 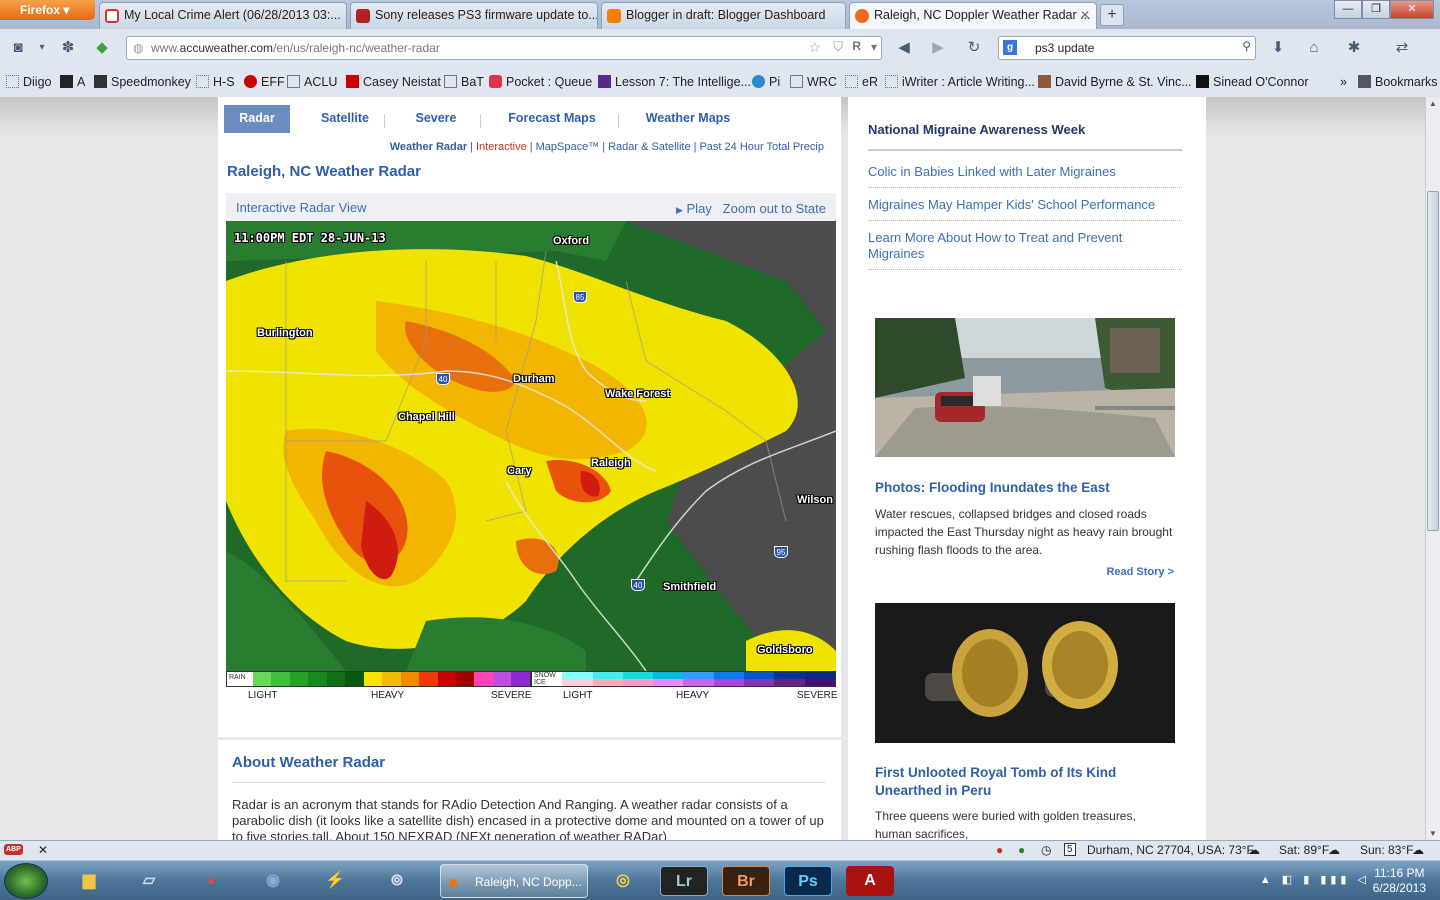 I want to click on reload-icon: ↻, so click(x=974, y=48).